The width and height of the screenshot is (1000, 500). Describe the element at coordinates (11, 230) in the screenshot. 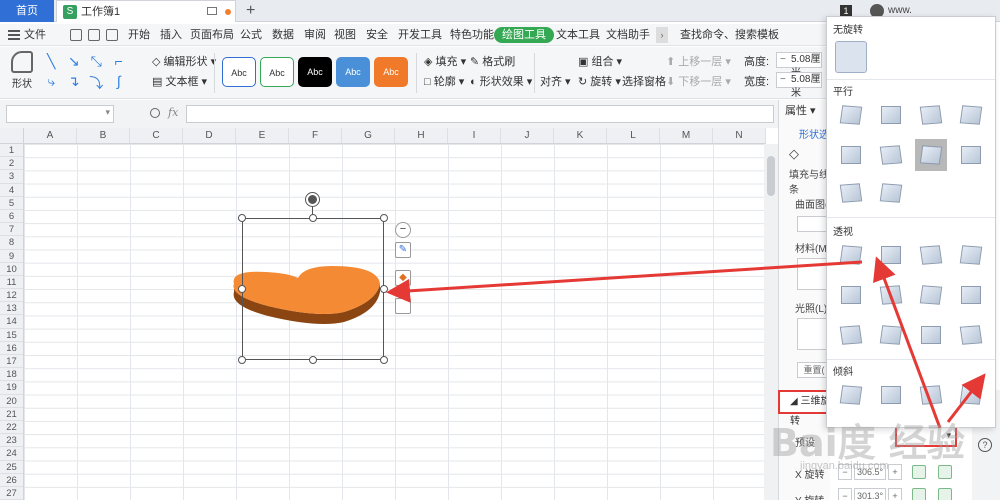

I see `row-header: 7` at that location.